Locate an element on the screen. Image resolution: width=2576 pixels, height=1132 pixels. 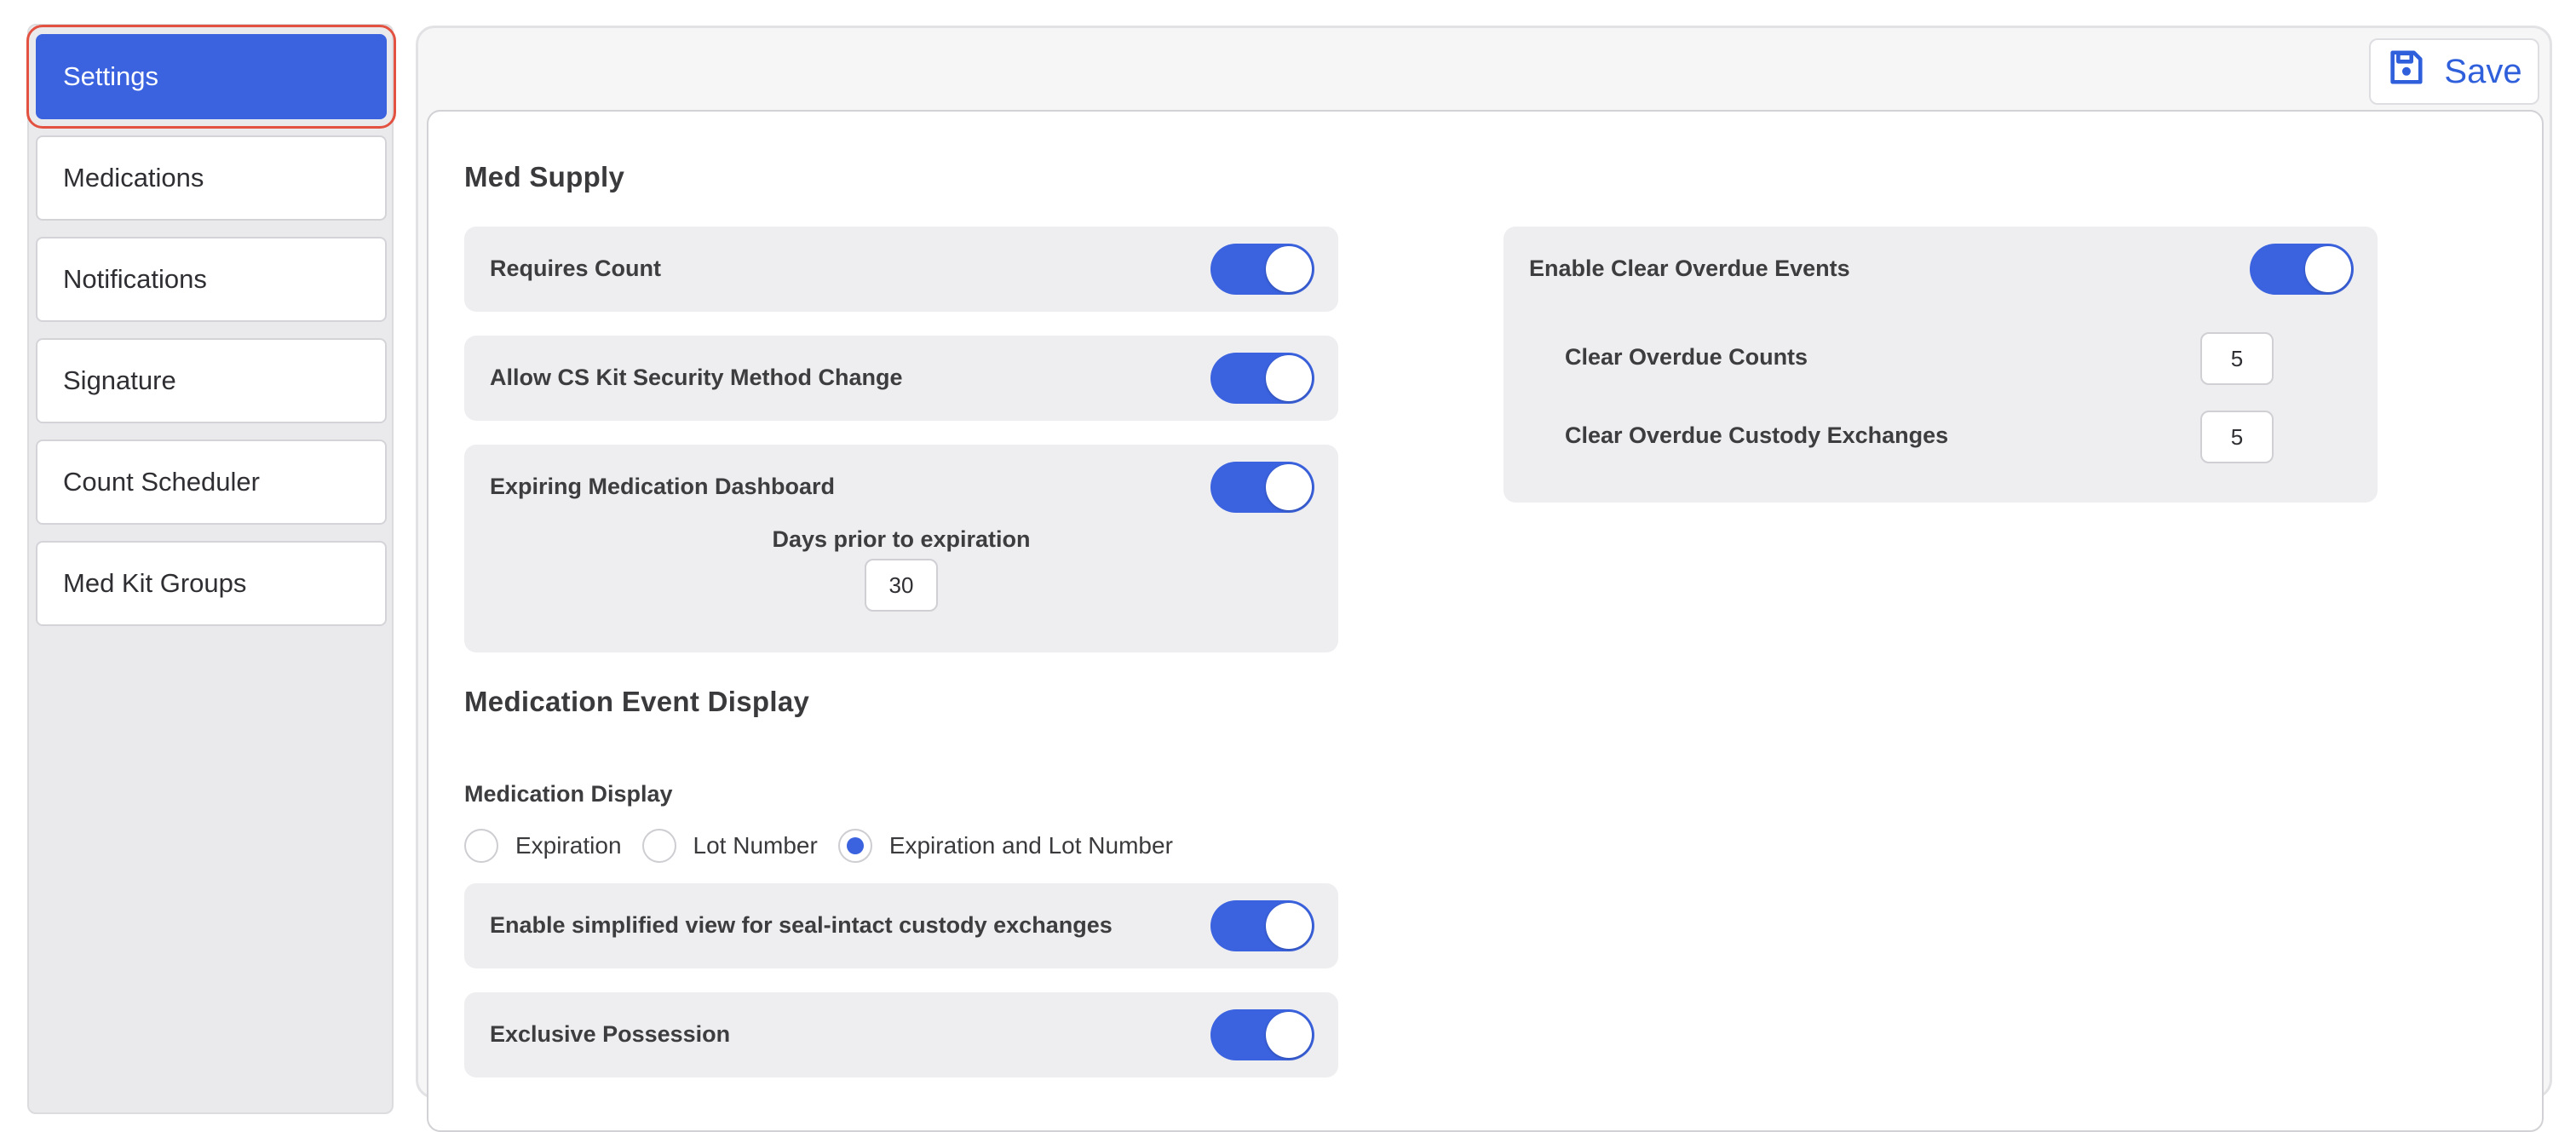
sidebar-item-med-kit-groups: Med Kit Groups is located at coordinates (211, 583).